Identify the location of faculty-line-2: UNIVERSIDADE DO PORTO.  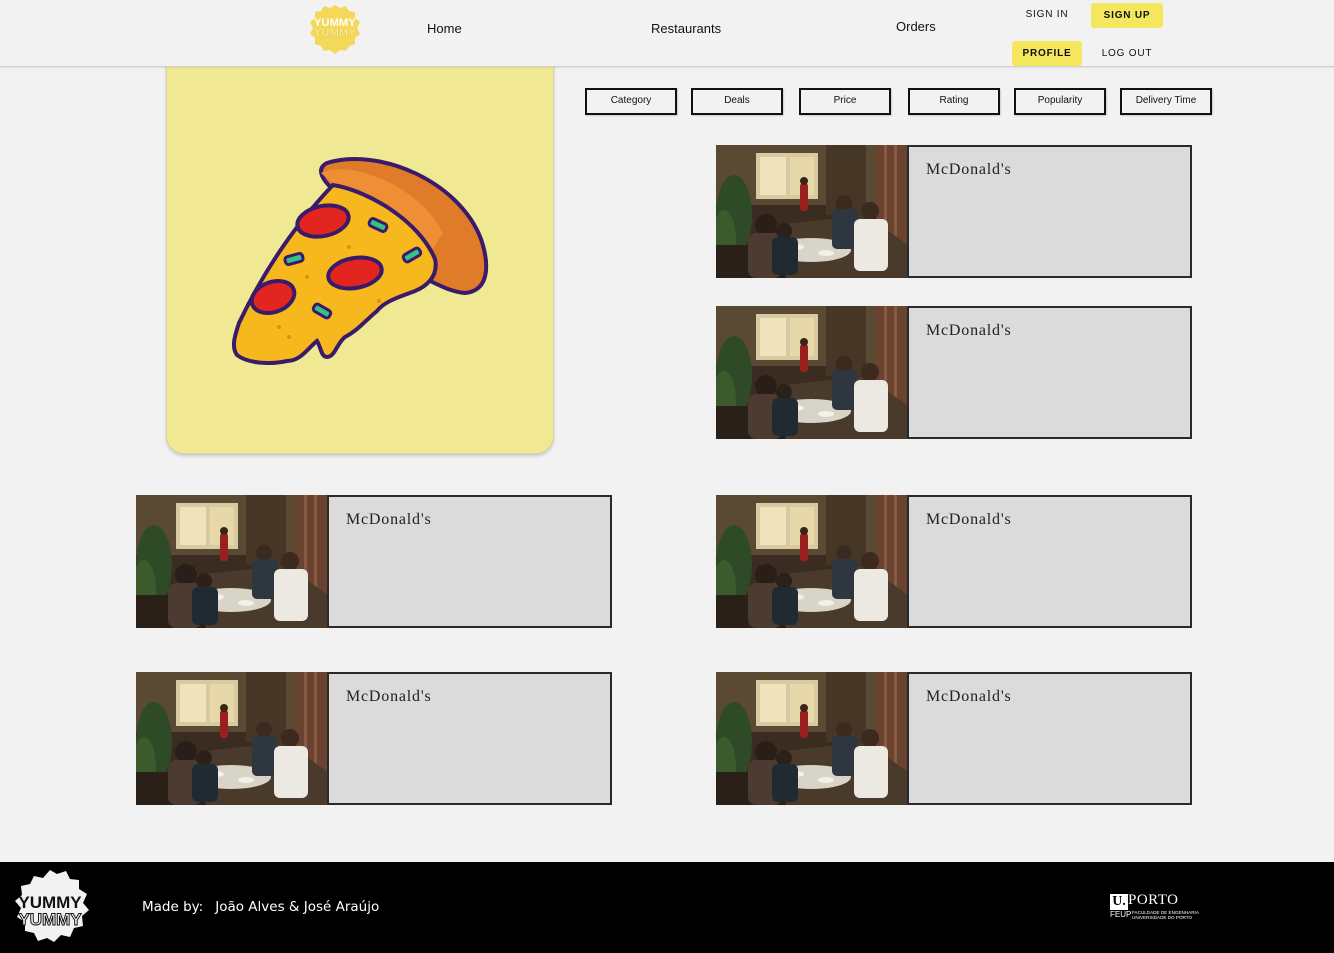
(1162, 917).